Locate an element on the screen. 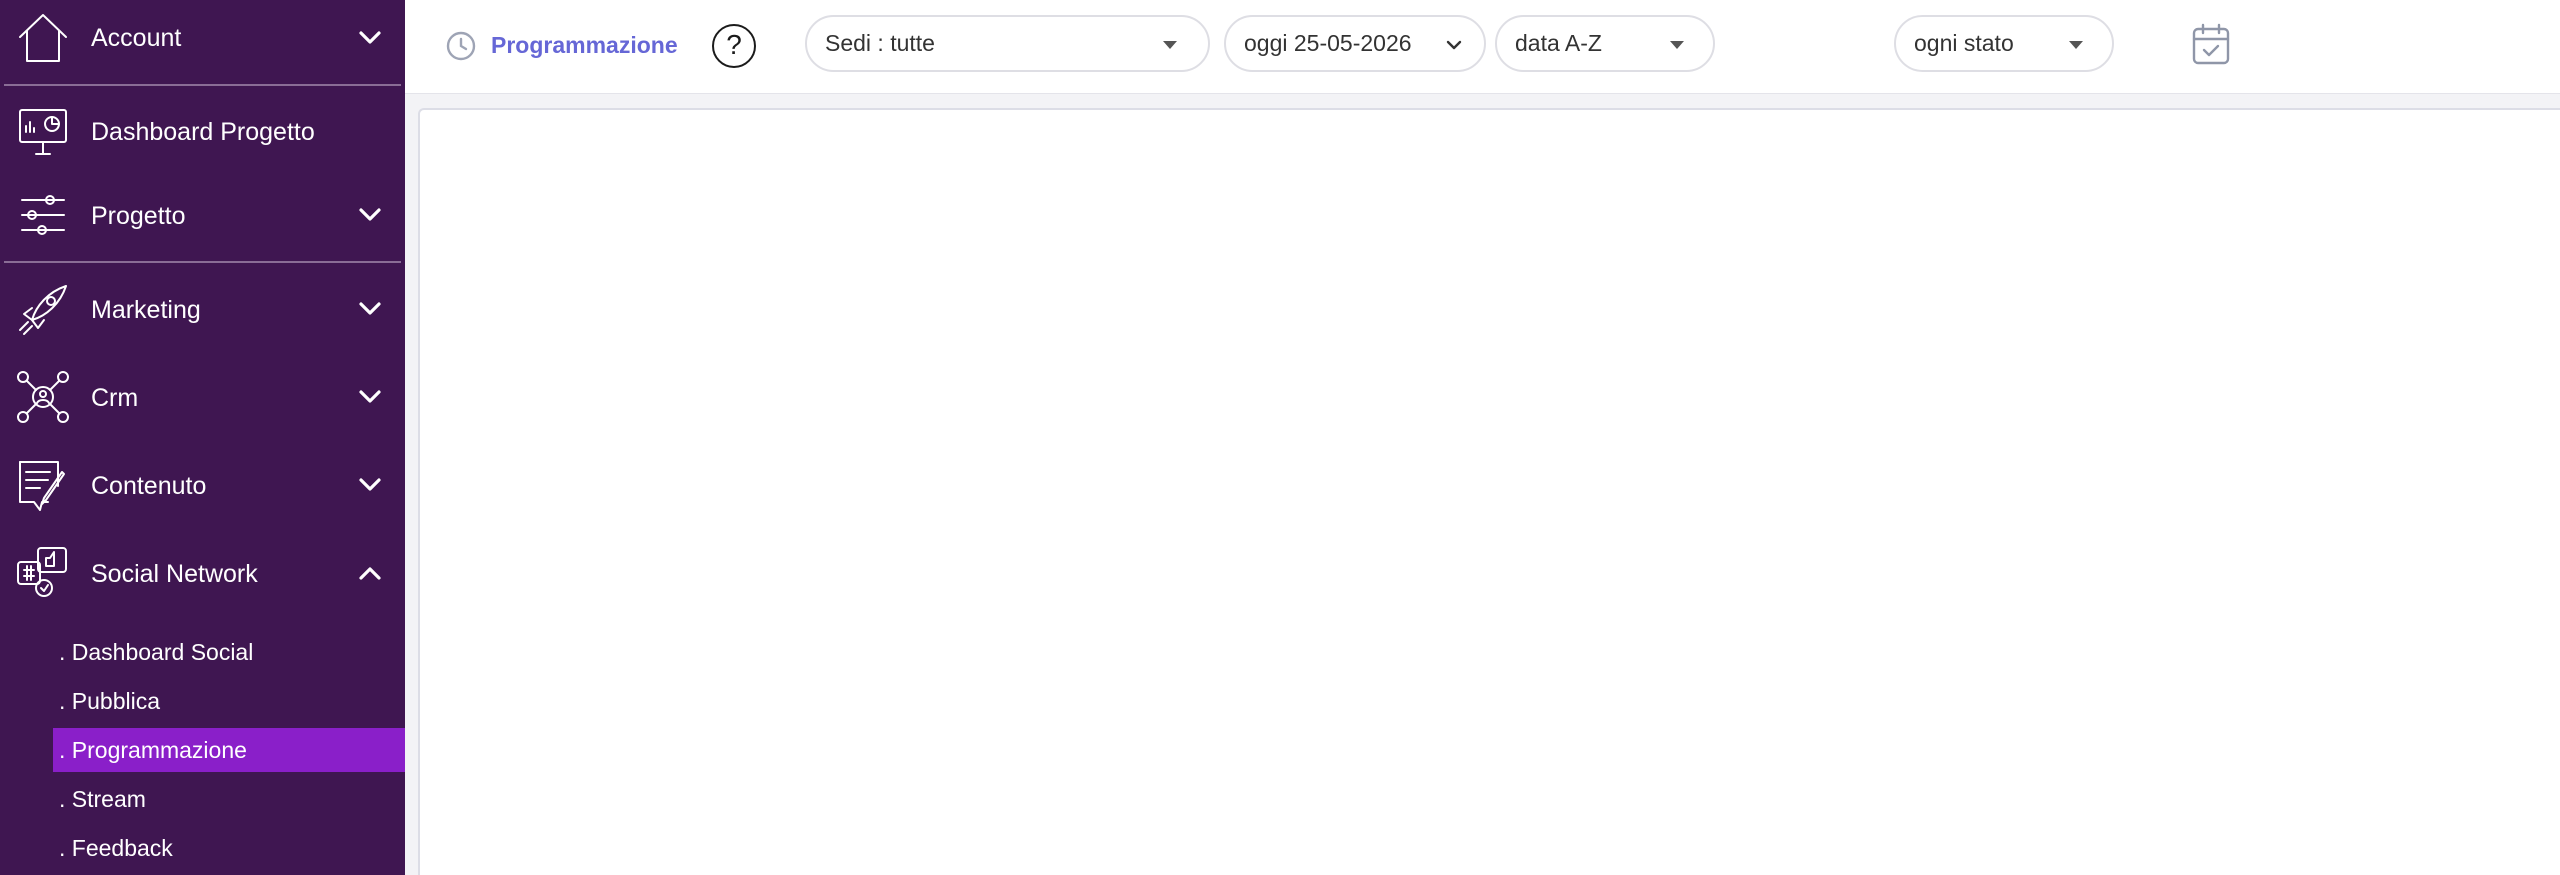 The width and height of the screenshot is (2560, 875). date-select: oggi 25-05-2026 is located at coordinates (1355, 43).